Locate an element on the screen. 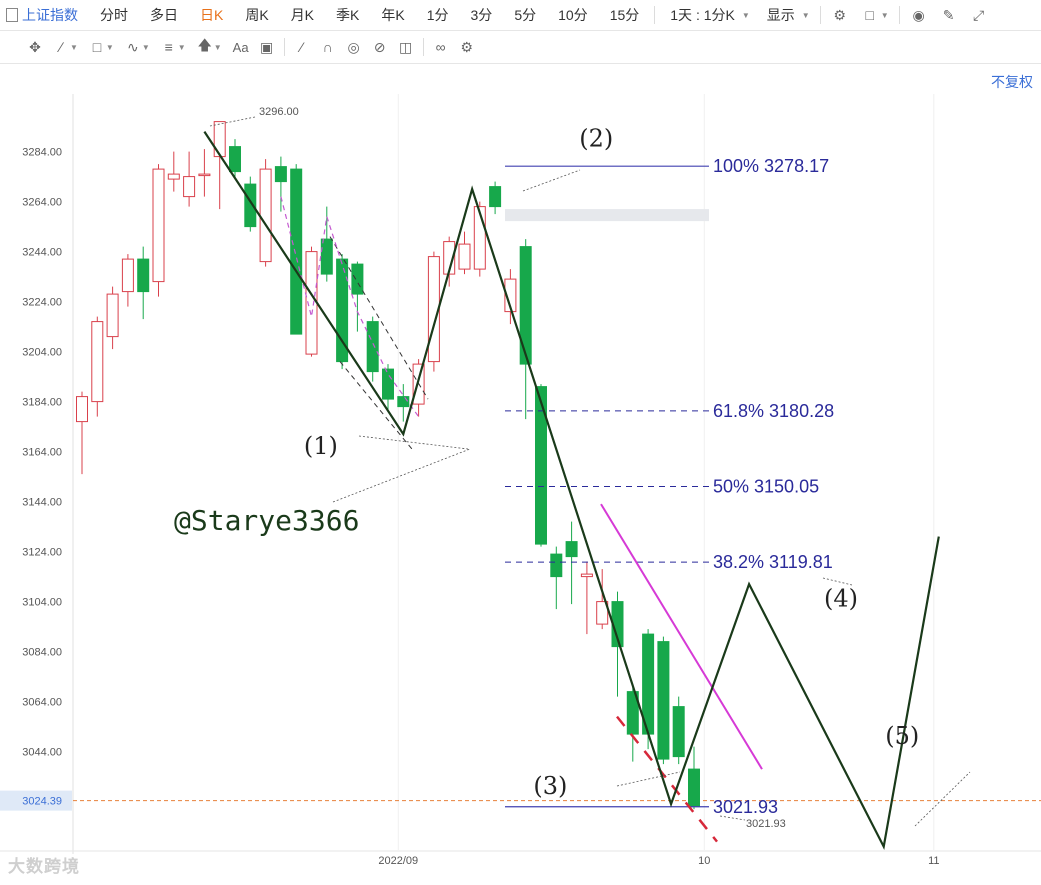 This screenshot has width=1041, height=885. period-tab-9: 3分 is located at coordinates (482, 15).